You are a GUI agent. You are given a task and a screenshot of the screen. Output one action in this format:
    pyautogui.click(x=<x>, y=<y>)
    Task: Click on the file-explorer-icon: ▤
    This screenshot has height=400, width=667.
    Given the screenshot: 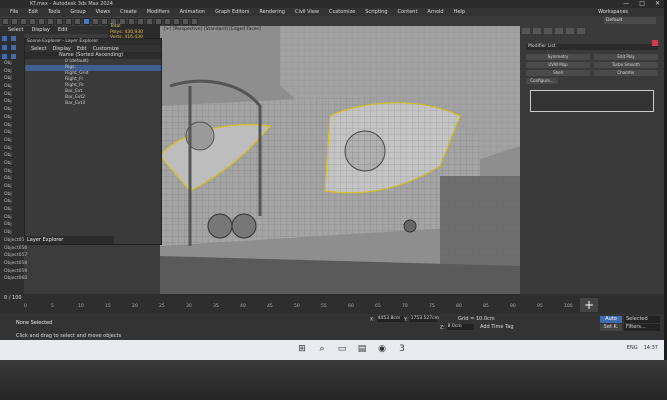 What is the action you would take?
    pyautogui.click(x=362, y=349)
    